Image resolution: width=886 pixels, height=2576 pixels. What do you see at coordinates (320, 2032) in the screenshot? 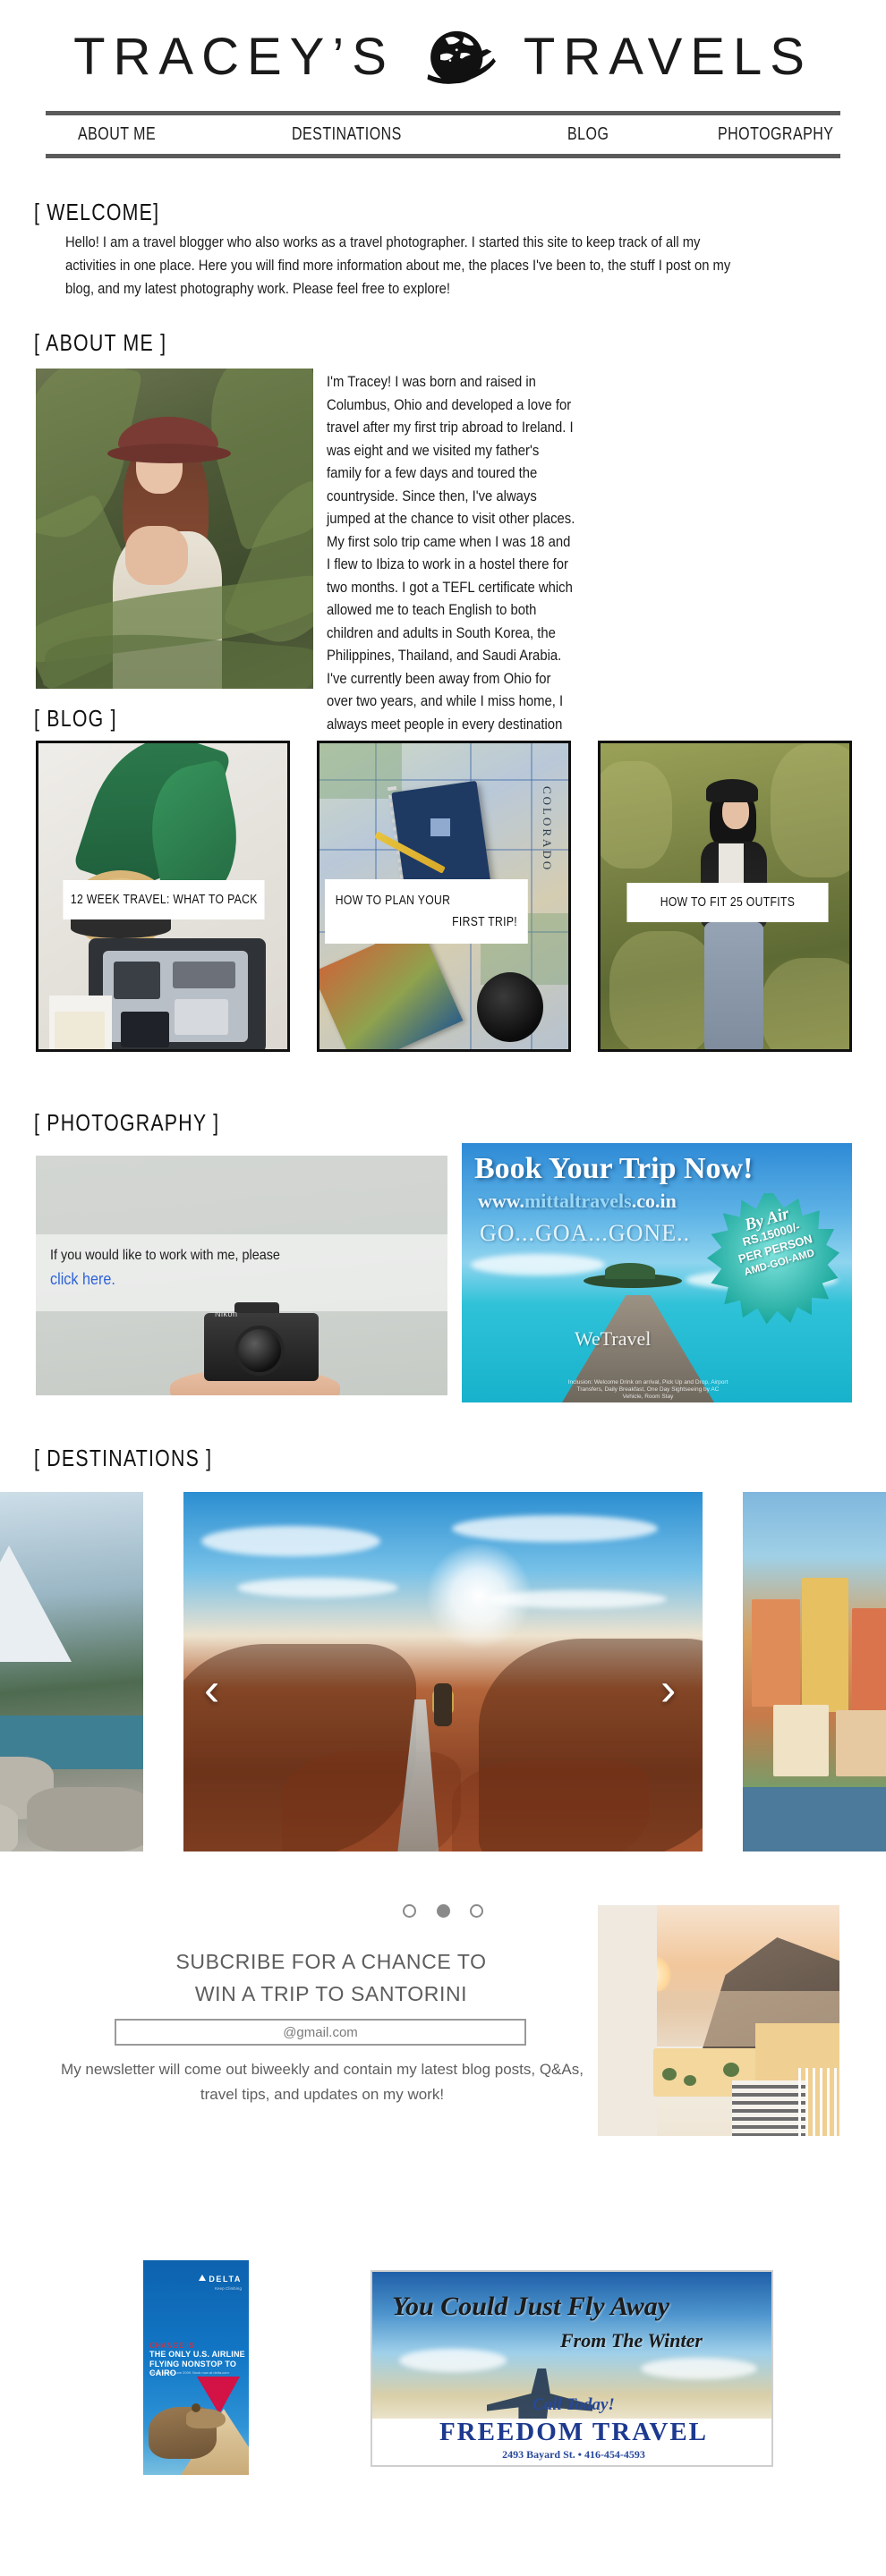
I see `subscribe-email-input` at bounding box center [320, 2032].